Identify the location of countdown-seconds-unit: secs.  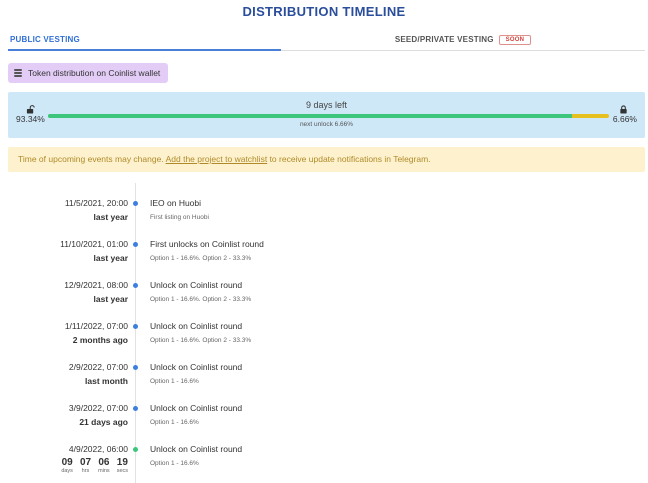
(122, 471).